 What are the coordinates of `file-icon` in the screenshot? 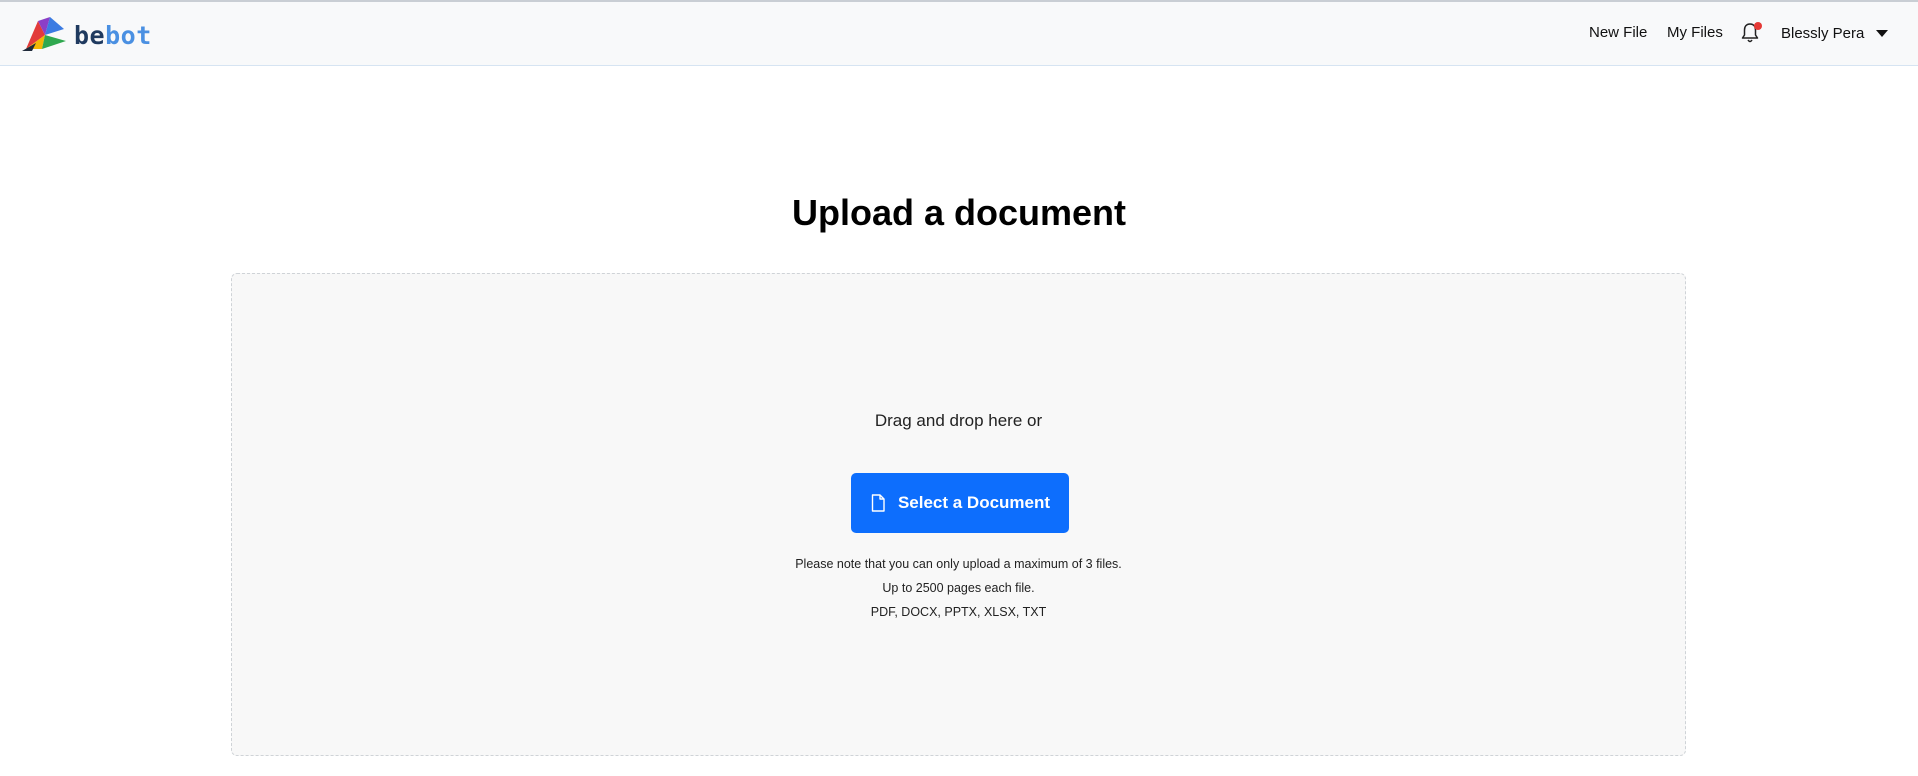 It's located at (878, 503).